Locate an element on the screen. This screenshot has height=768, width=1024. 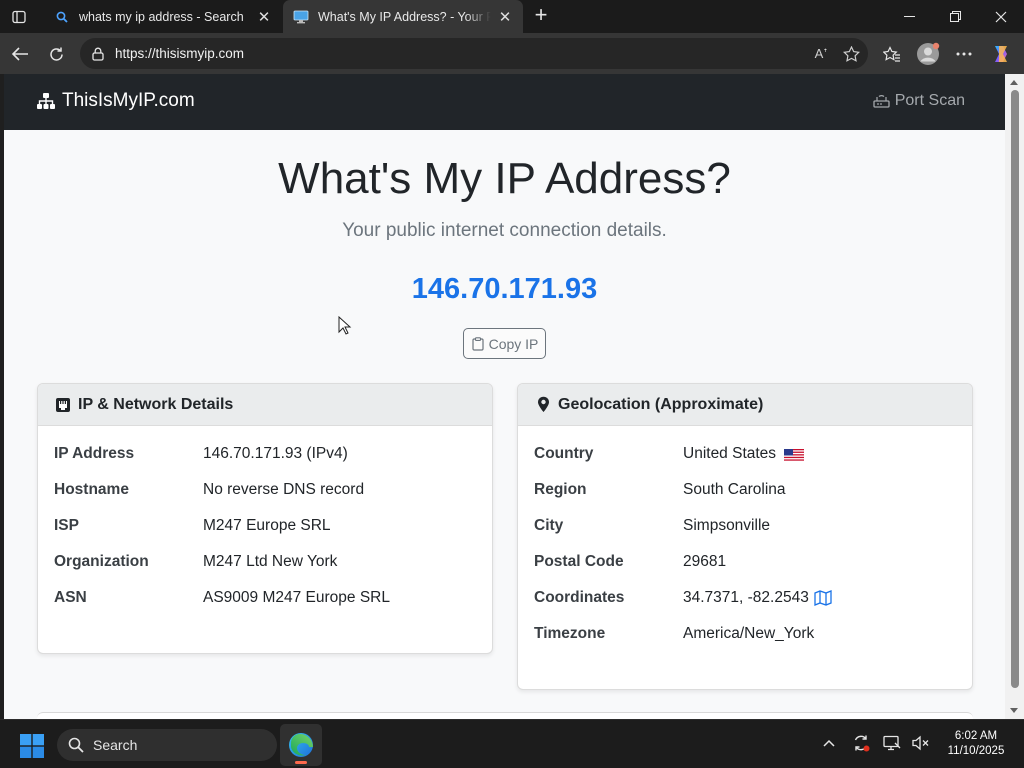
field-value: No reverse DNS record is located at coordinates (284, 489).